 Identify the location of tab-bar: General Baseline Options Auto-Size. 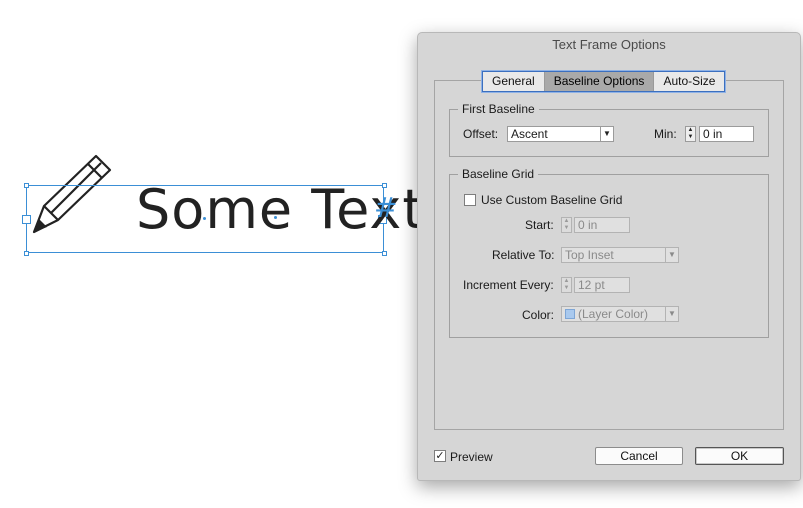
(604, 81).